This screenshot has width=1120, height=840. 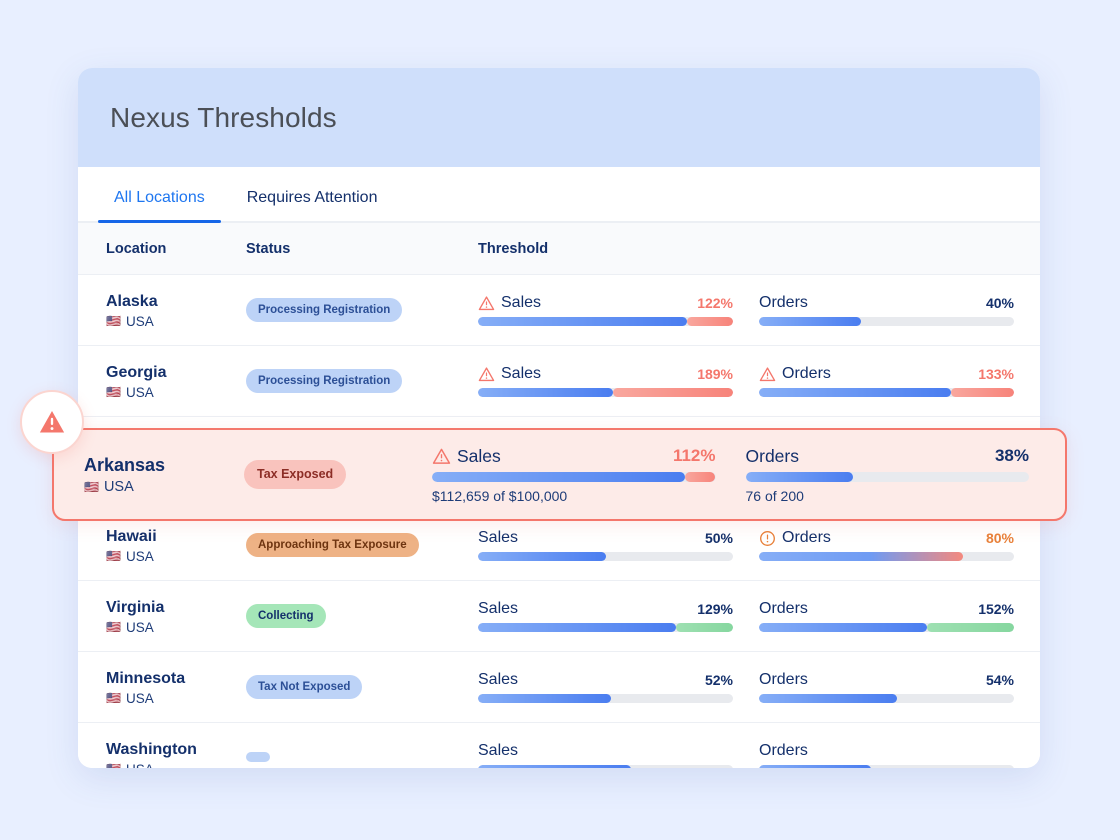 What do you see at coordinates (132, 301) in the screenshot?
I see `location-name: Alaska` at bounding box center [132, 301].